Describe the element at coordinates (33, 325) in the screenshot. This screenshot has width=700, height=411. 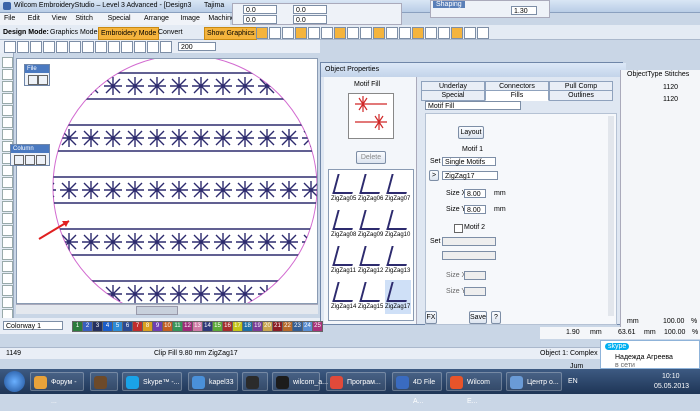
I see `colorway-select: Colorway 1` at that location.